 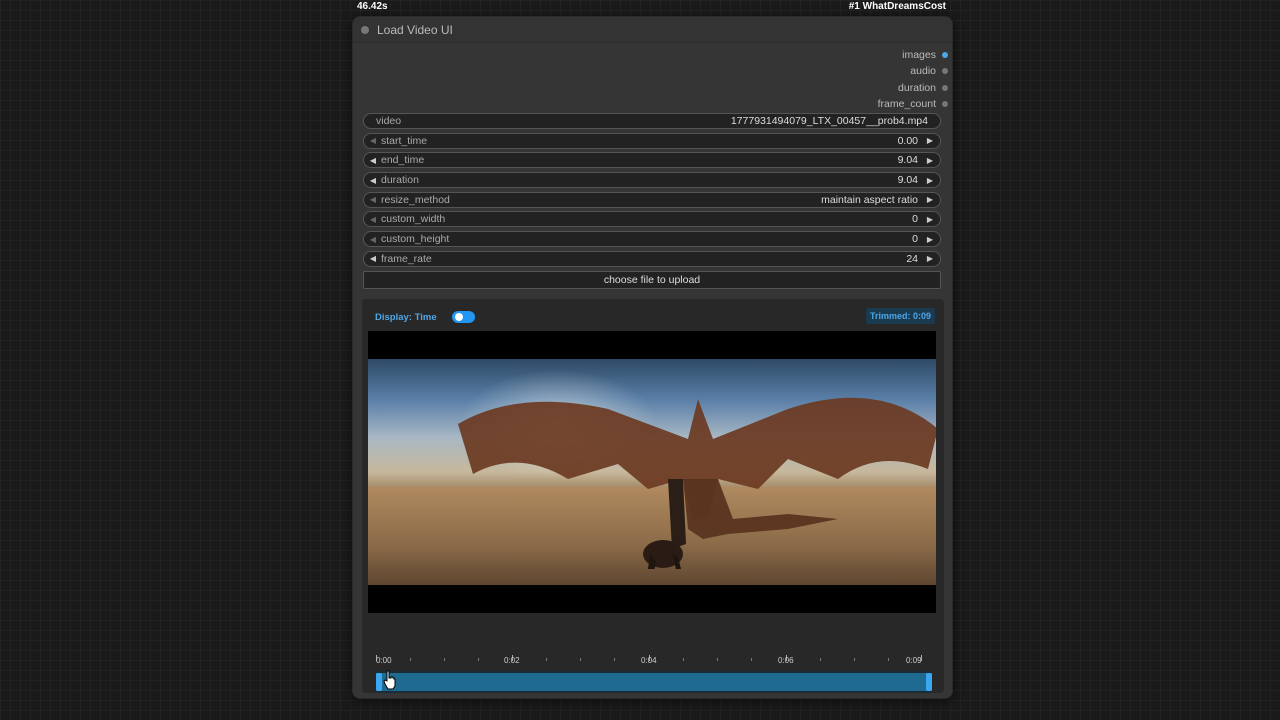 I want to click on upload-button: choose file to upload, so click(x=652, y=279).